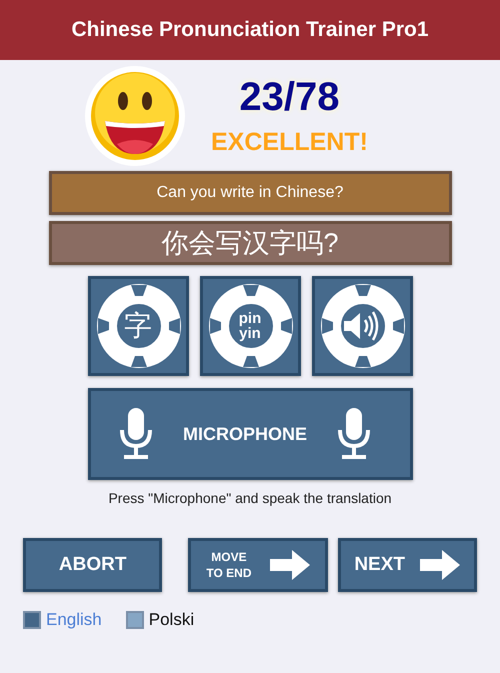 This screenshot has height=673, width=500. I want to click on hint-button: 字, so click(138, 326).